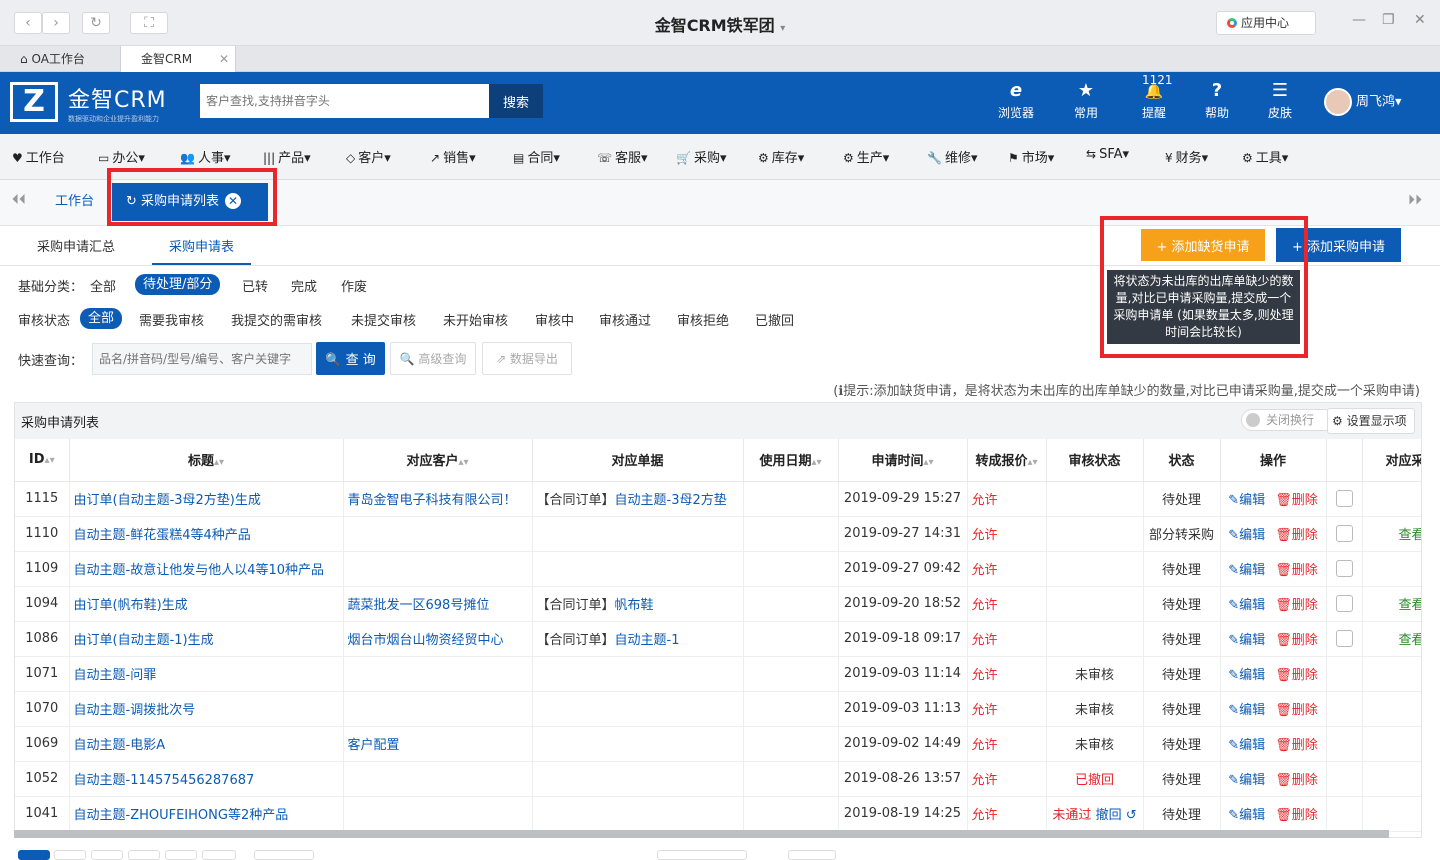  What do you see at coordinates (774, 319) in the screenshot?
I see `filter-audit-withdrawn: 已撤回` at bounding box center [774, 319].